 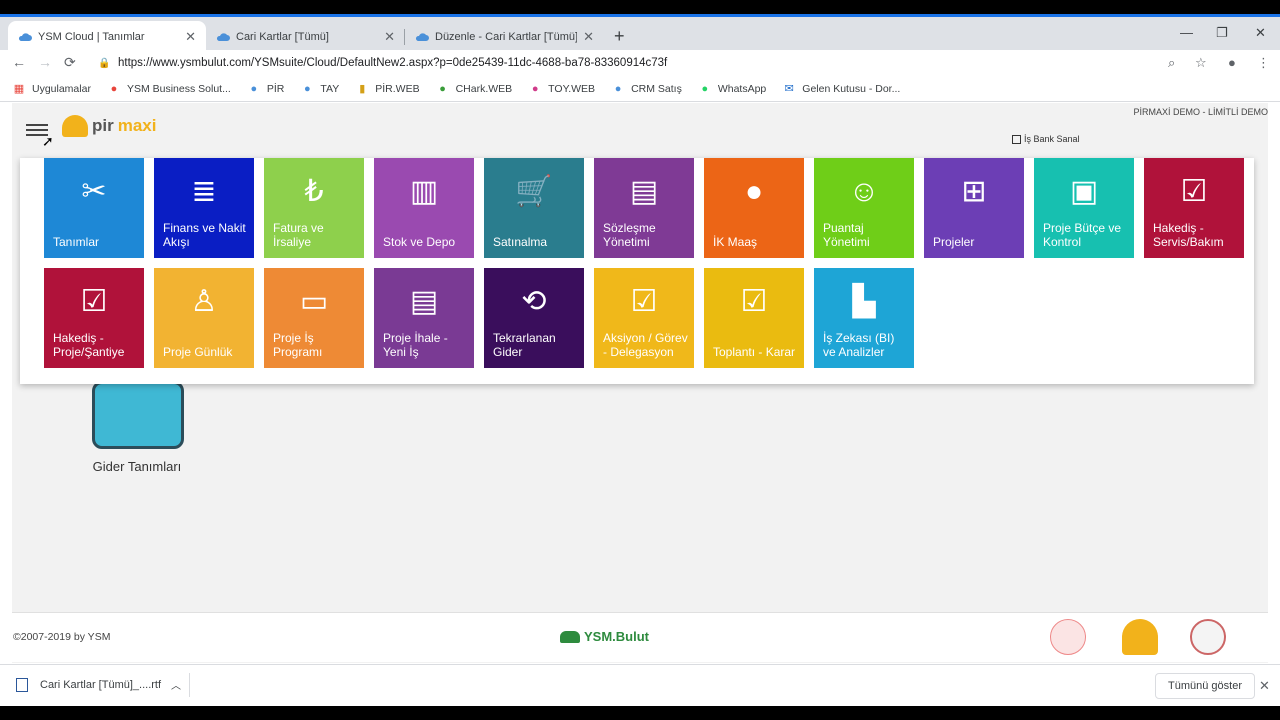 What do you see at coordinates (70, 62) in the screenshot?
I see `reload-icon: ⟳` at bounding box center [70, 62].